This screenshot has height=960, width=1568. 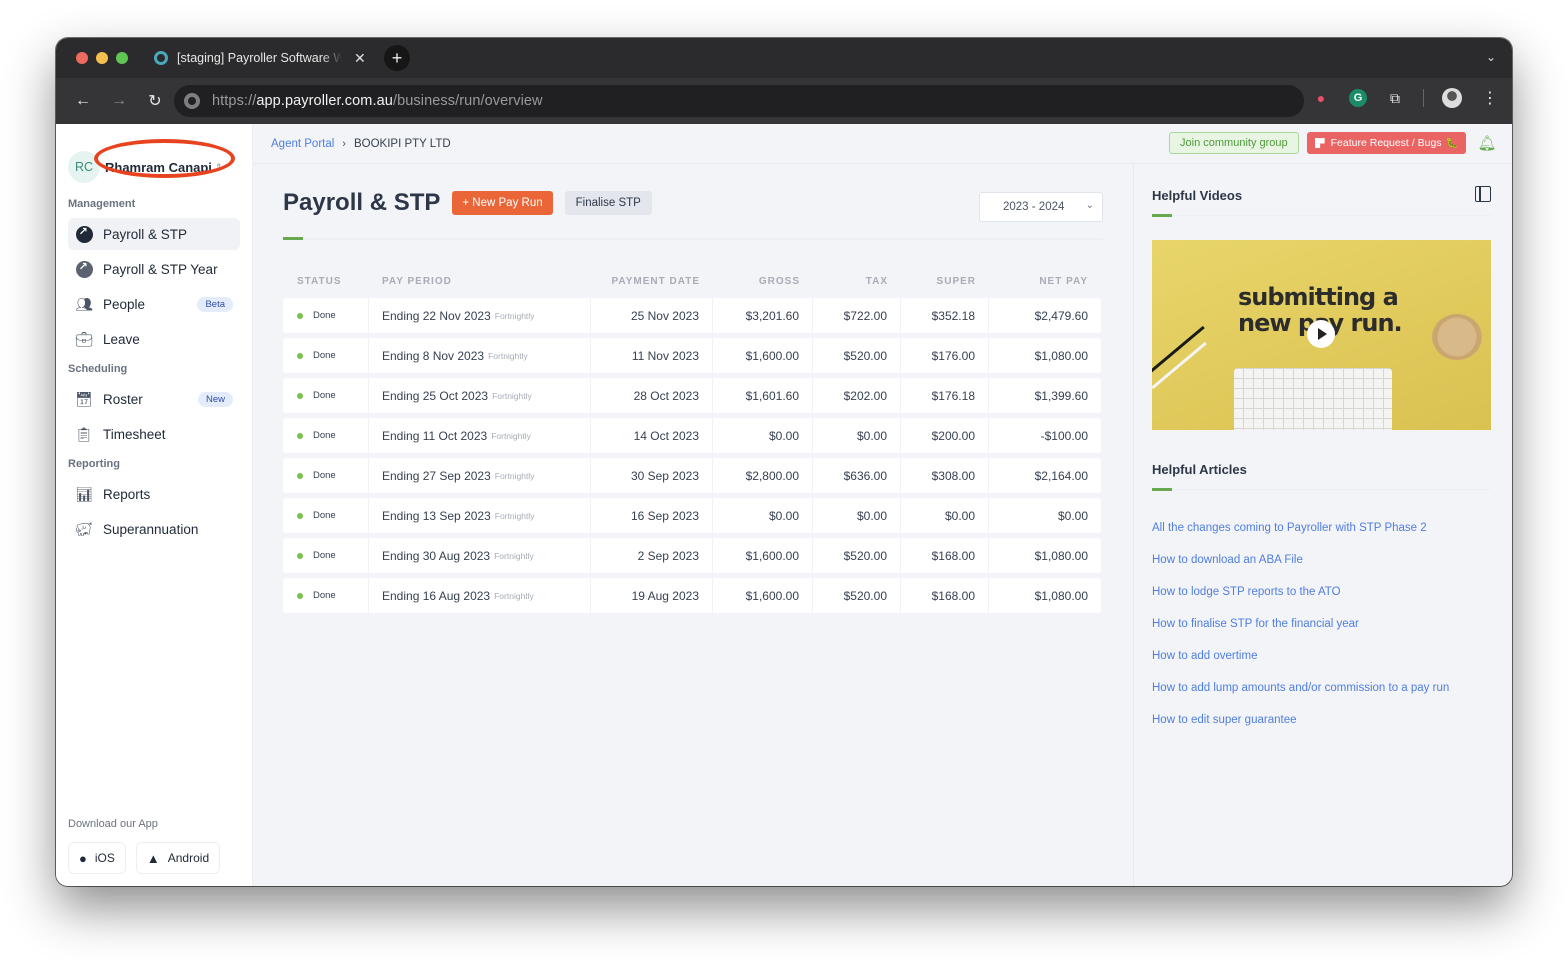 What do you see at coordinates (215, 399) in the screenshot?
I see `new-badge: New` at bounding box center [215, 399].